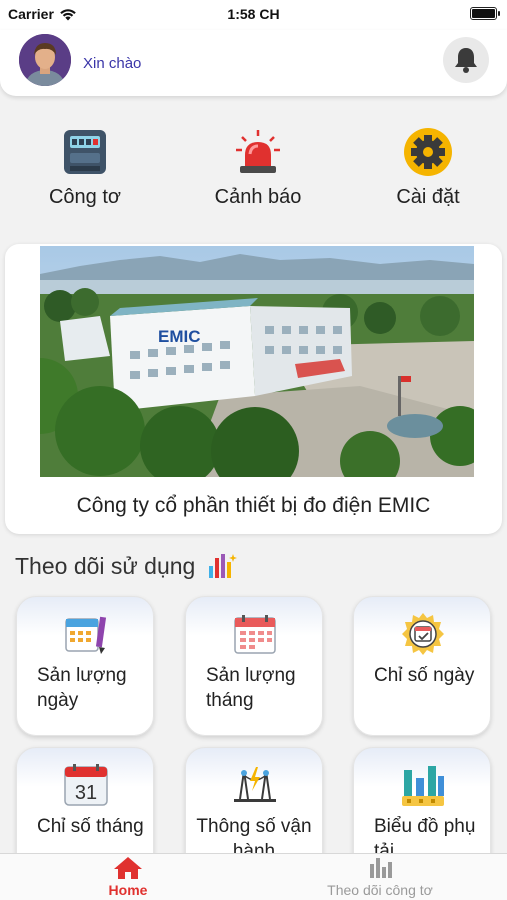 The width and height of the screenshot is (507, 900). I want to click on tab-home: Home, so click(128, 877).